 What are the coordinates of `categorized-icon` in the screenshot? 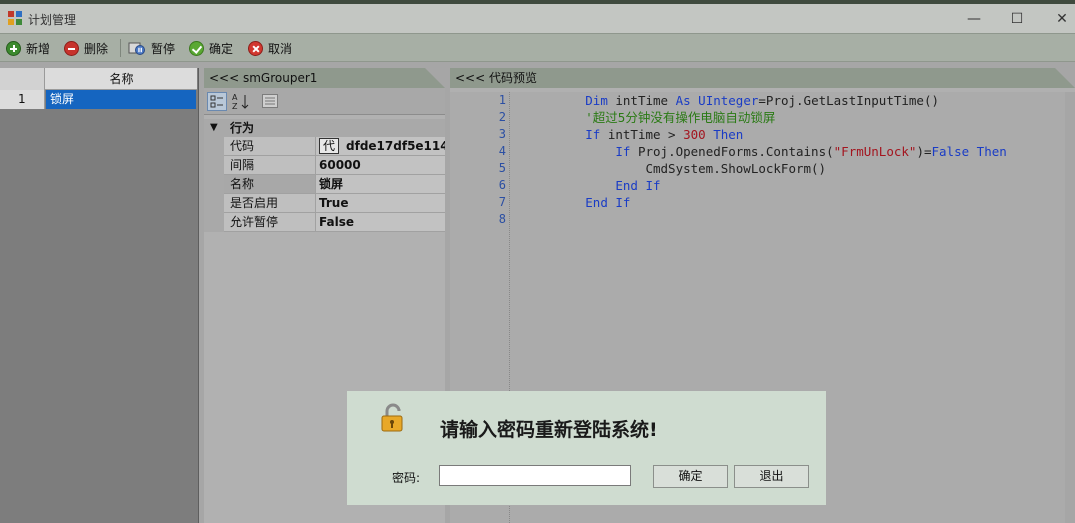 It's located at (216, 101).